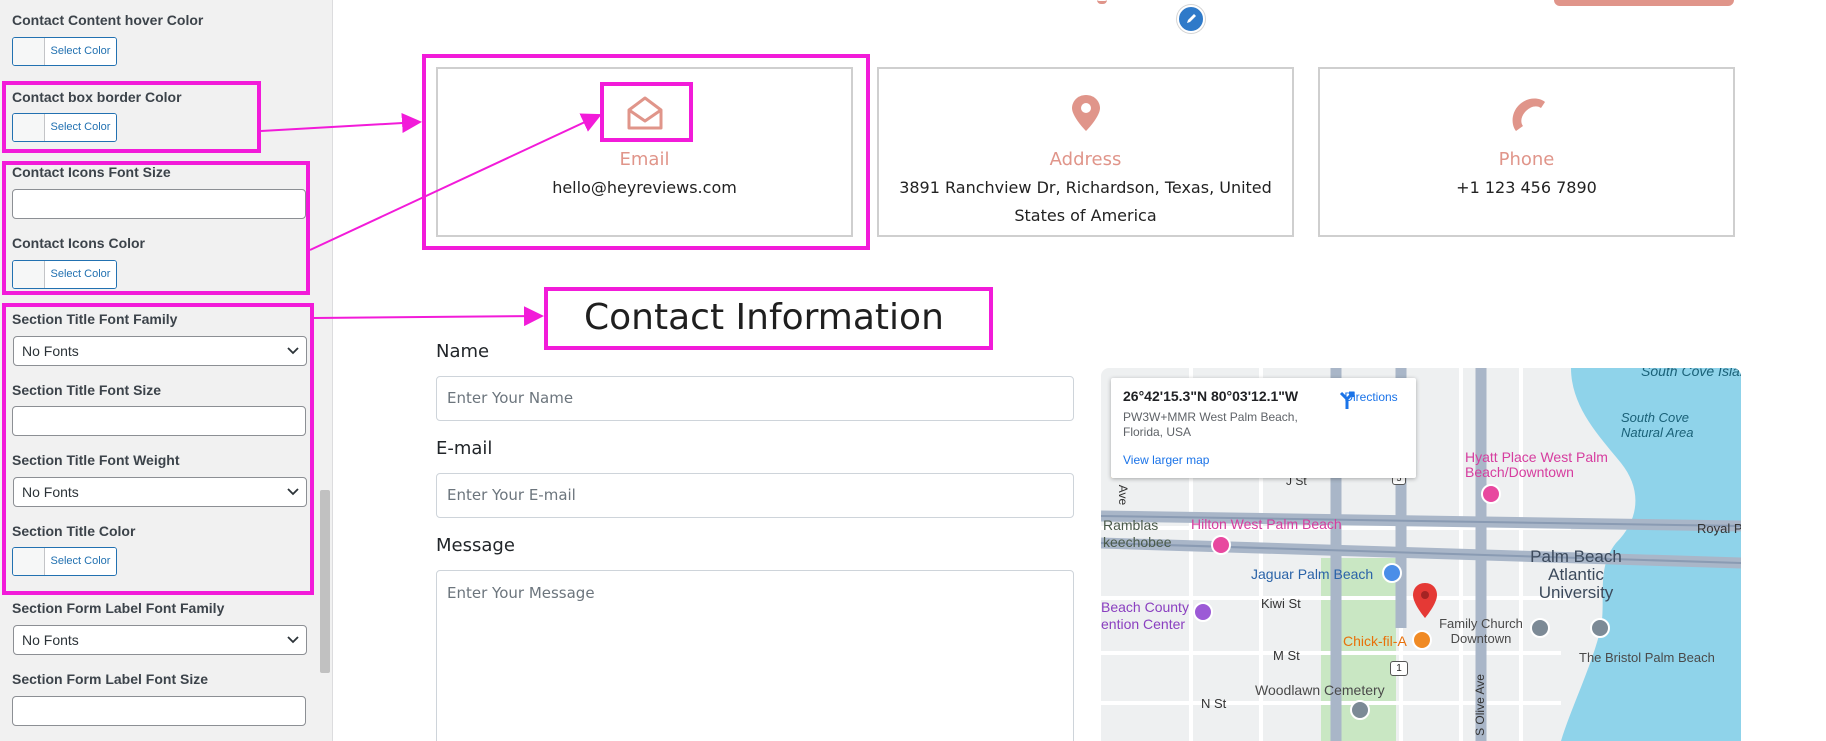 The image size is (1826, 741). What do you see at coordinates (1360, 710) in the screenshot?
I see `cemetery-marker-icon` at bounding box center [1360, 710].